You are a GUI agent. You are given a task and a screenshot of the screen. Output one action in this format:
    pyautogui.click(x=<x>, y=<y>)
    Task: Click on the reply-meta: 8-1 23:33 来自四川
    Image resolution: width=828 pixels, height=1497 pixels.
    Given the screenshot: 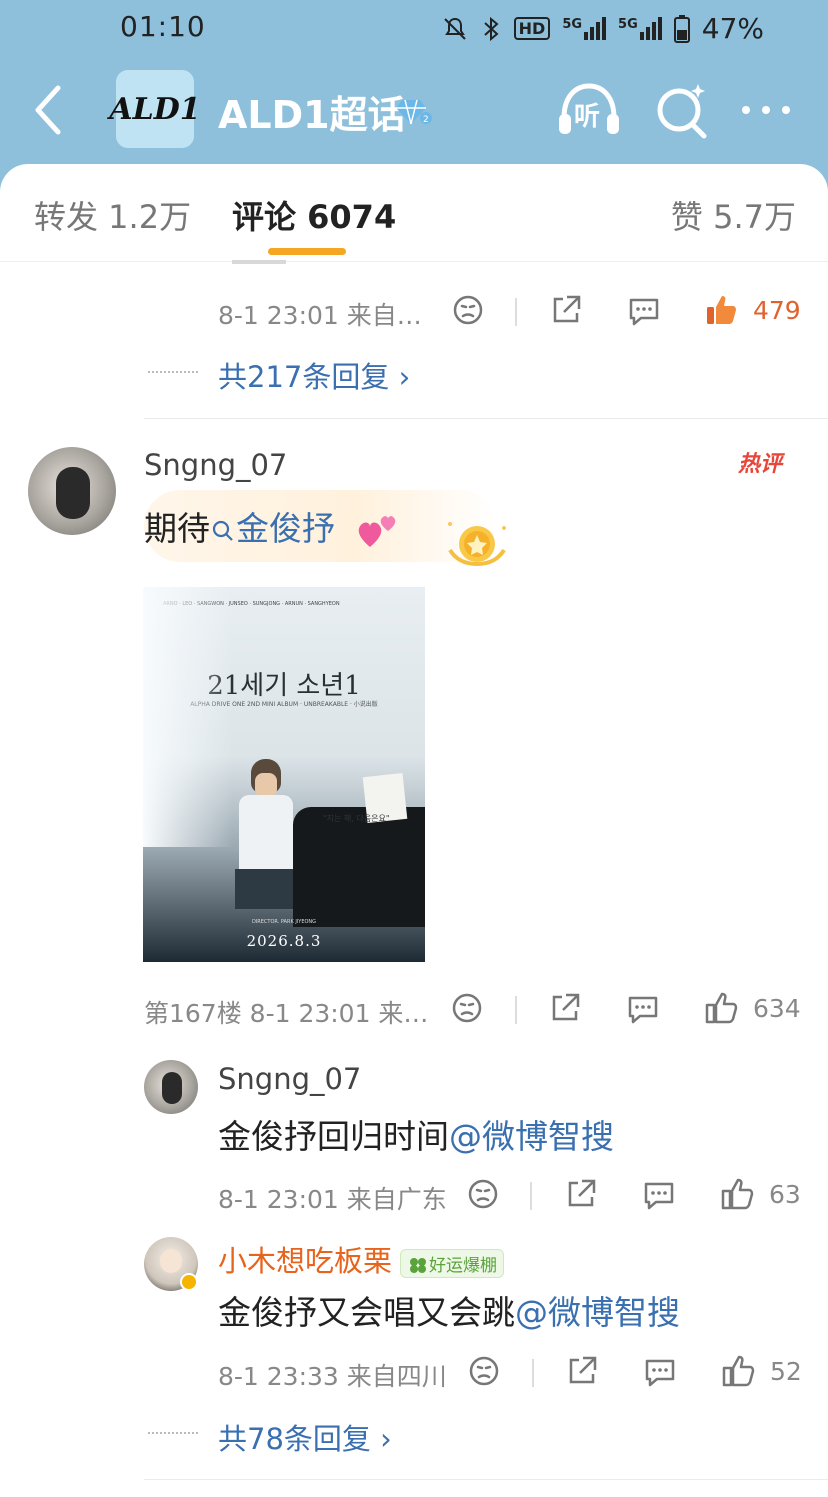 What is the action you would take?
    pyautogui.click(x=332, y=1376)
    